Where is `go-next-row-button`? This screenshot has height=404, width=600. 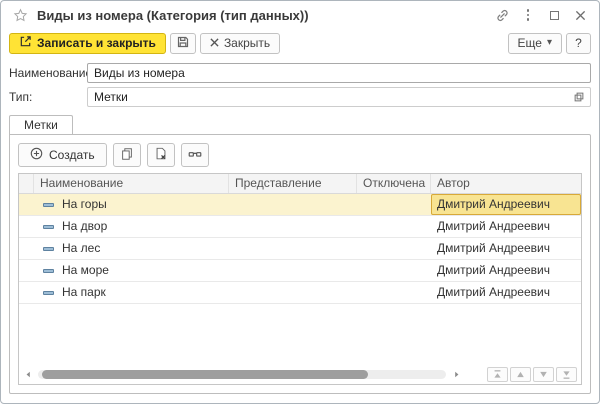
go-next-row-button is located at coordinates (543, 374).